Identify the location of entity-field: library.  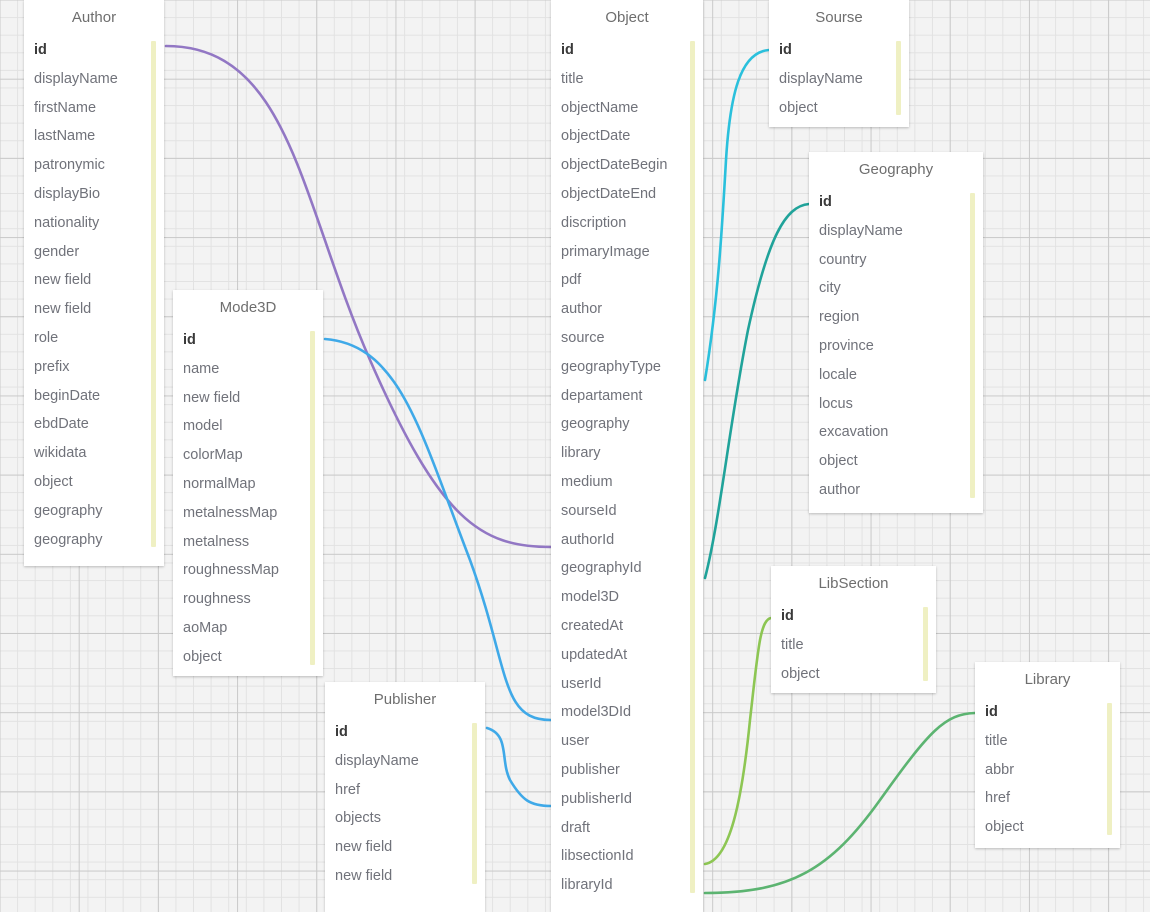
(619, 453).